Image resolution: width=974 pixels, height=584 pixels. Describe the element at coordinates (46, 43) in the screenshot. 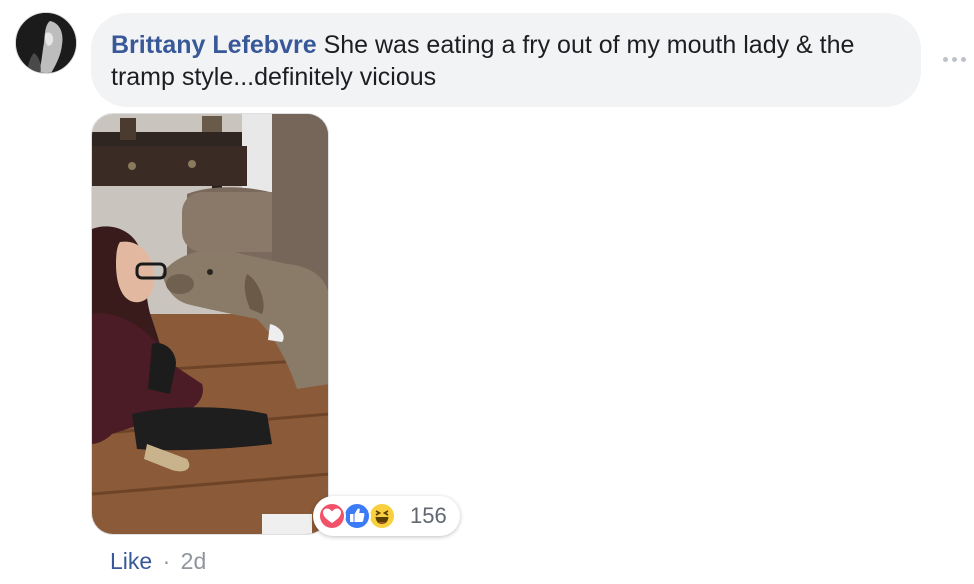

I see `avatar` at that location.